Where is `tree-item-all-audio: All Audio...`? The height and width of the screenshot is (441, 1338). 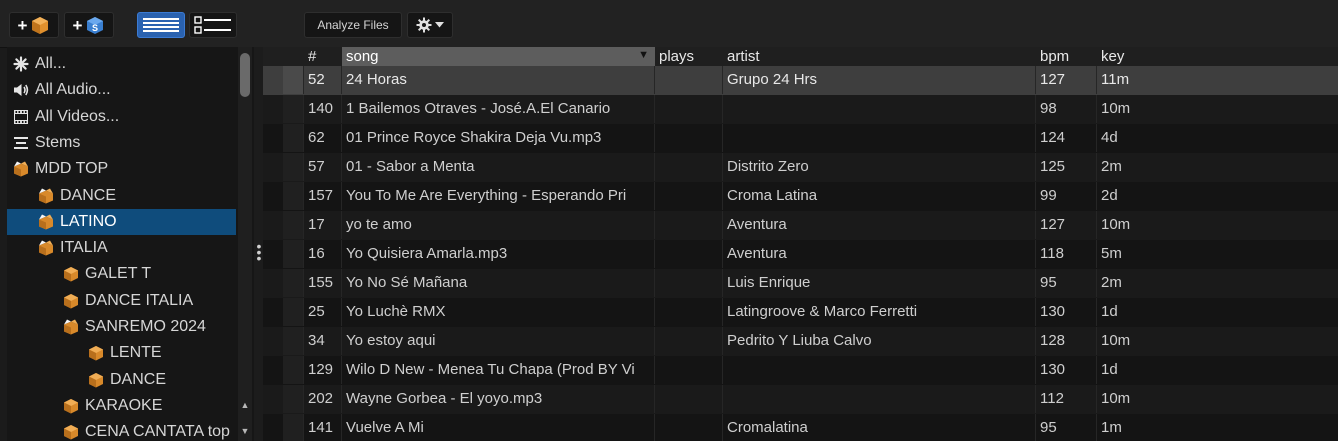 tree-item-all-audio: All Audio... is located at coordinates (121, 90).